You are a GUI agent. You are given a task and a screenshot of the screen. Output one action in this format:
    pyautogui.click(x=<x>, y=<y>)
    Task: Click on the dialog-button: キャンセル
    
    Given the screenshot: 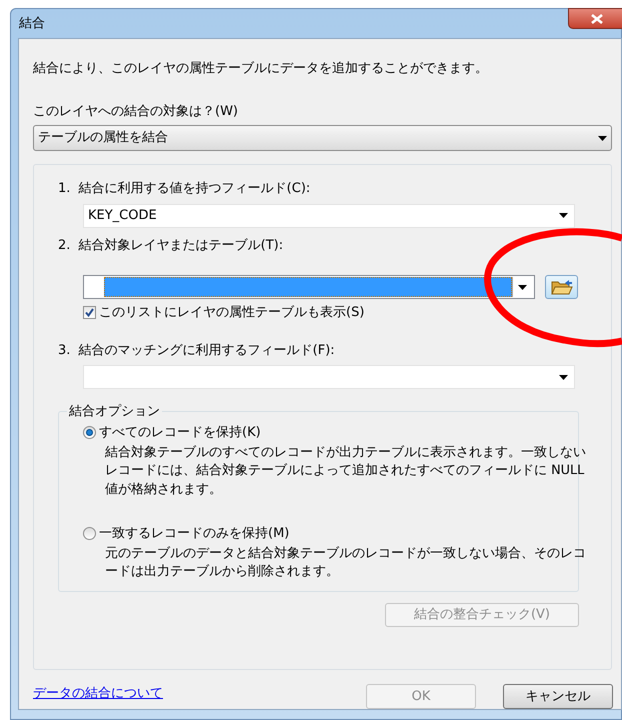 What is the action you would take?
    pyautogui.click(x=558, y=696)
    